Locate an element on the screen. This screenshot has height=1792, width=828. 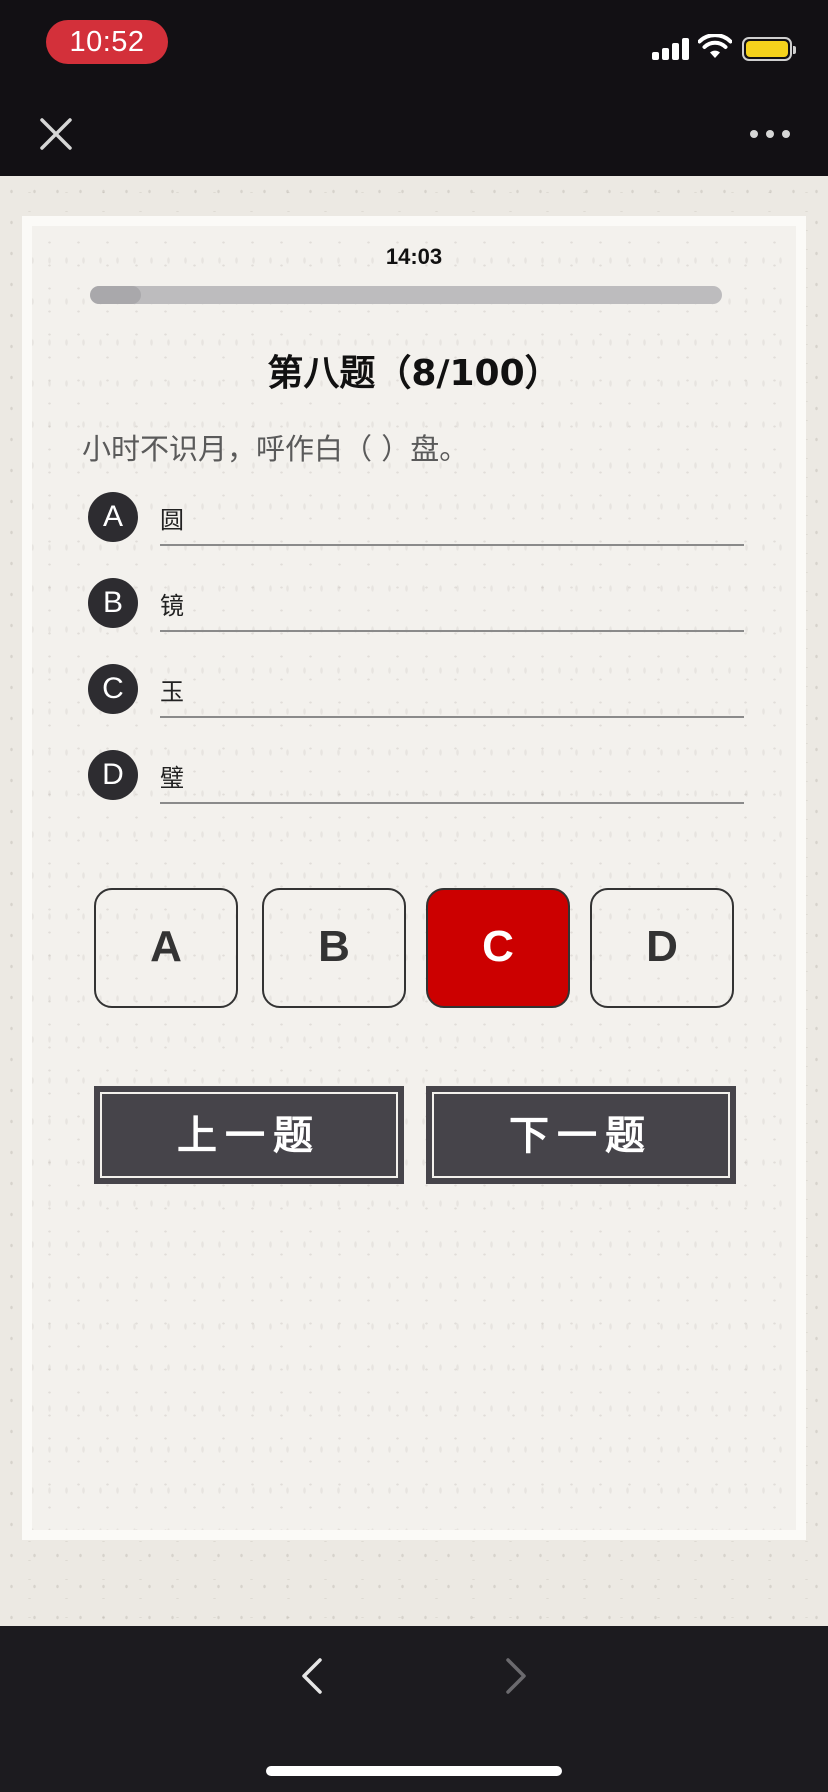
answer-button-b: B is located at coordinates (334, 948).